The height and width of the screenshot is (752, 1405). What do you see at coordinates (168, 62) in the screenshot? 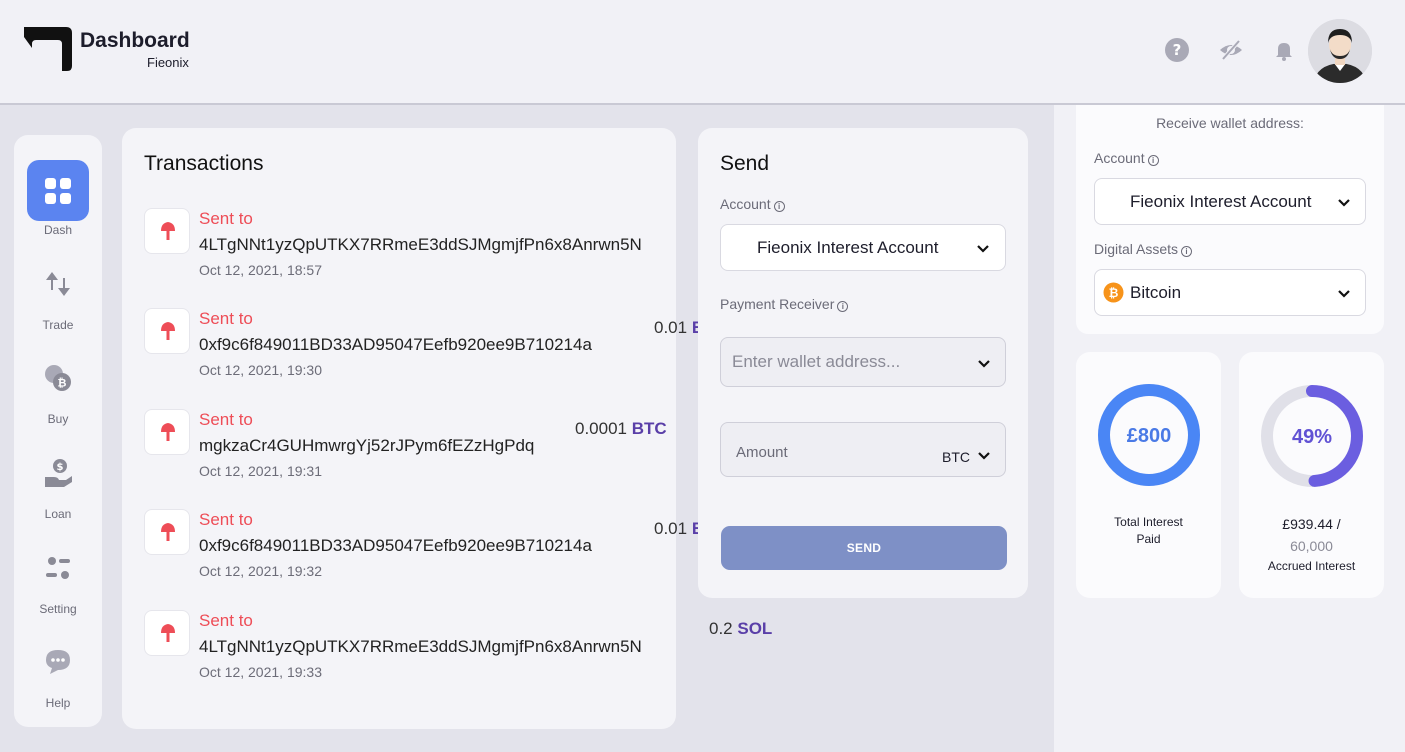
I see `app-subtitle: Fieonix` at bounding box center [168, 62].